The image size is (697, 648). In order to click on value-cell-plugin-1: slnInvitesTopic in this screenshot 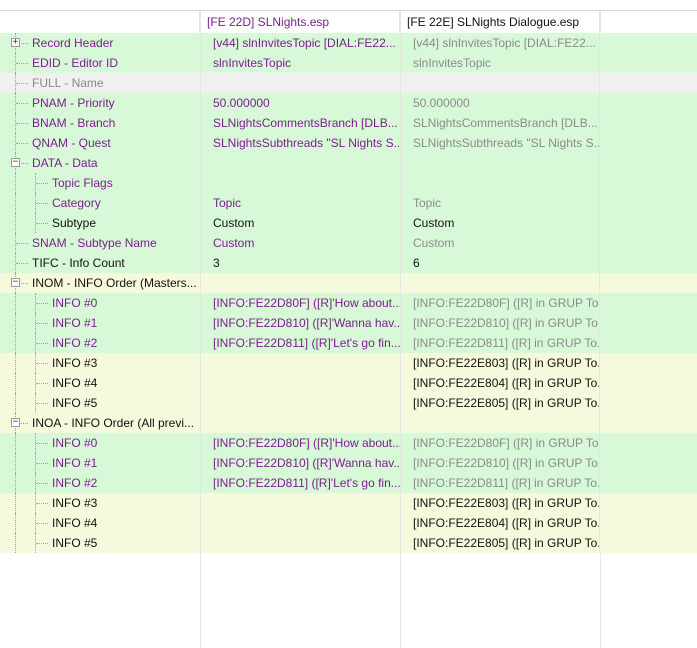, I will do `click(300, 63)`.